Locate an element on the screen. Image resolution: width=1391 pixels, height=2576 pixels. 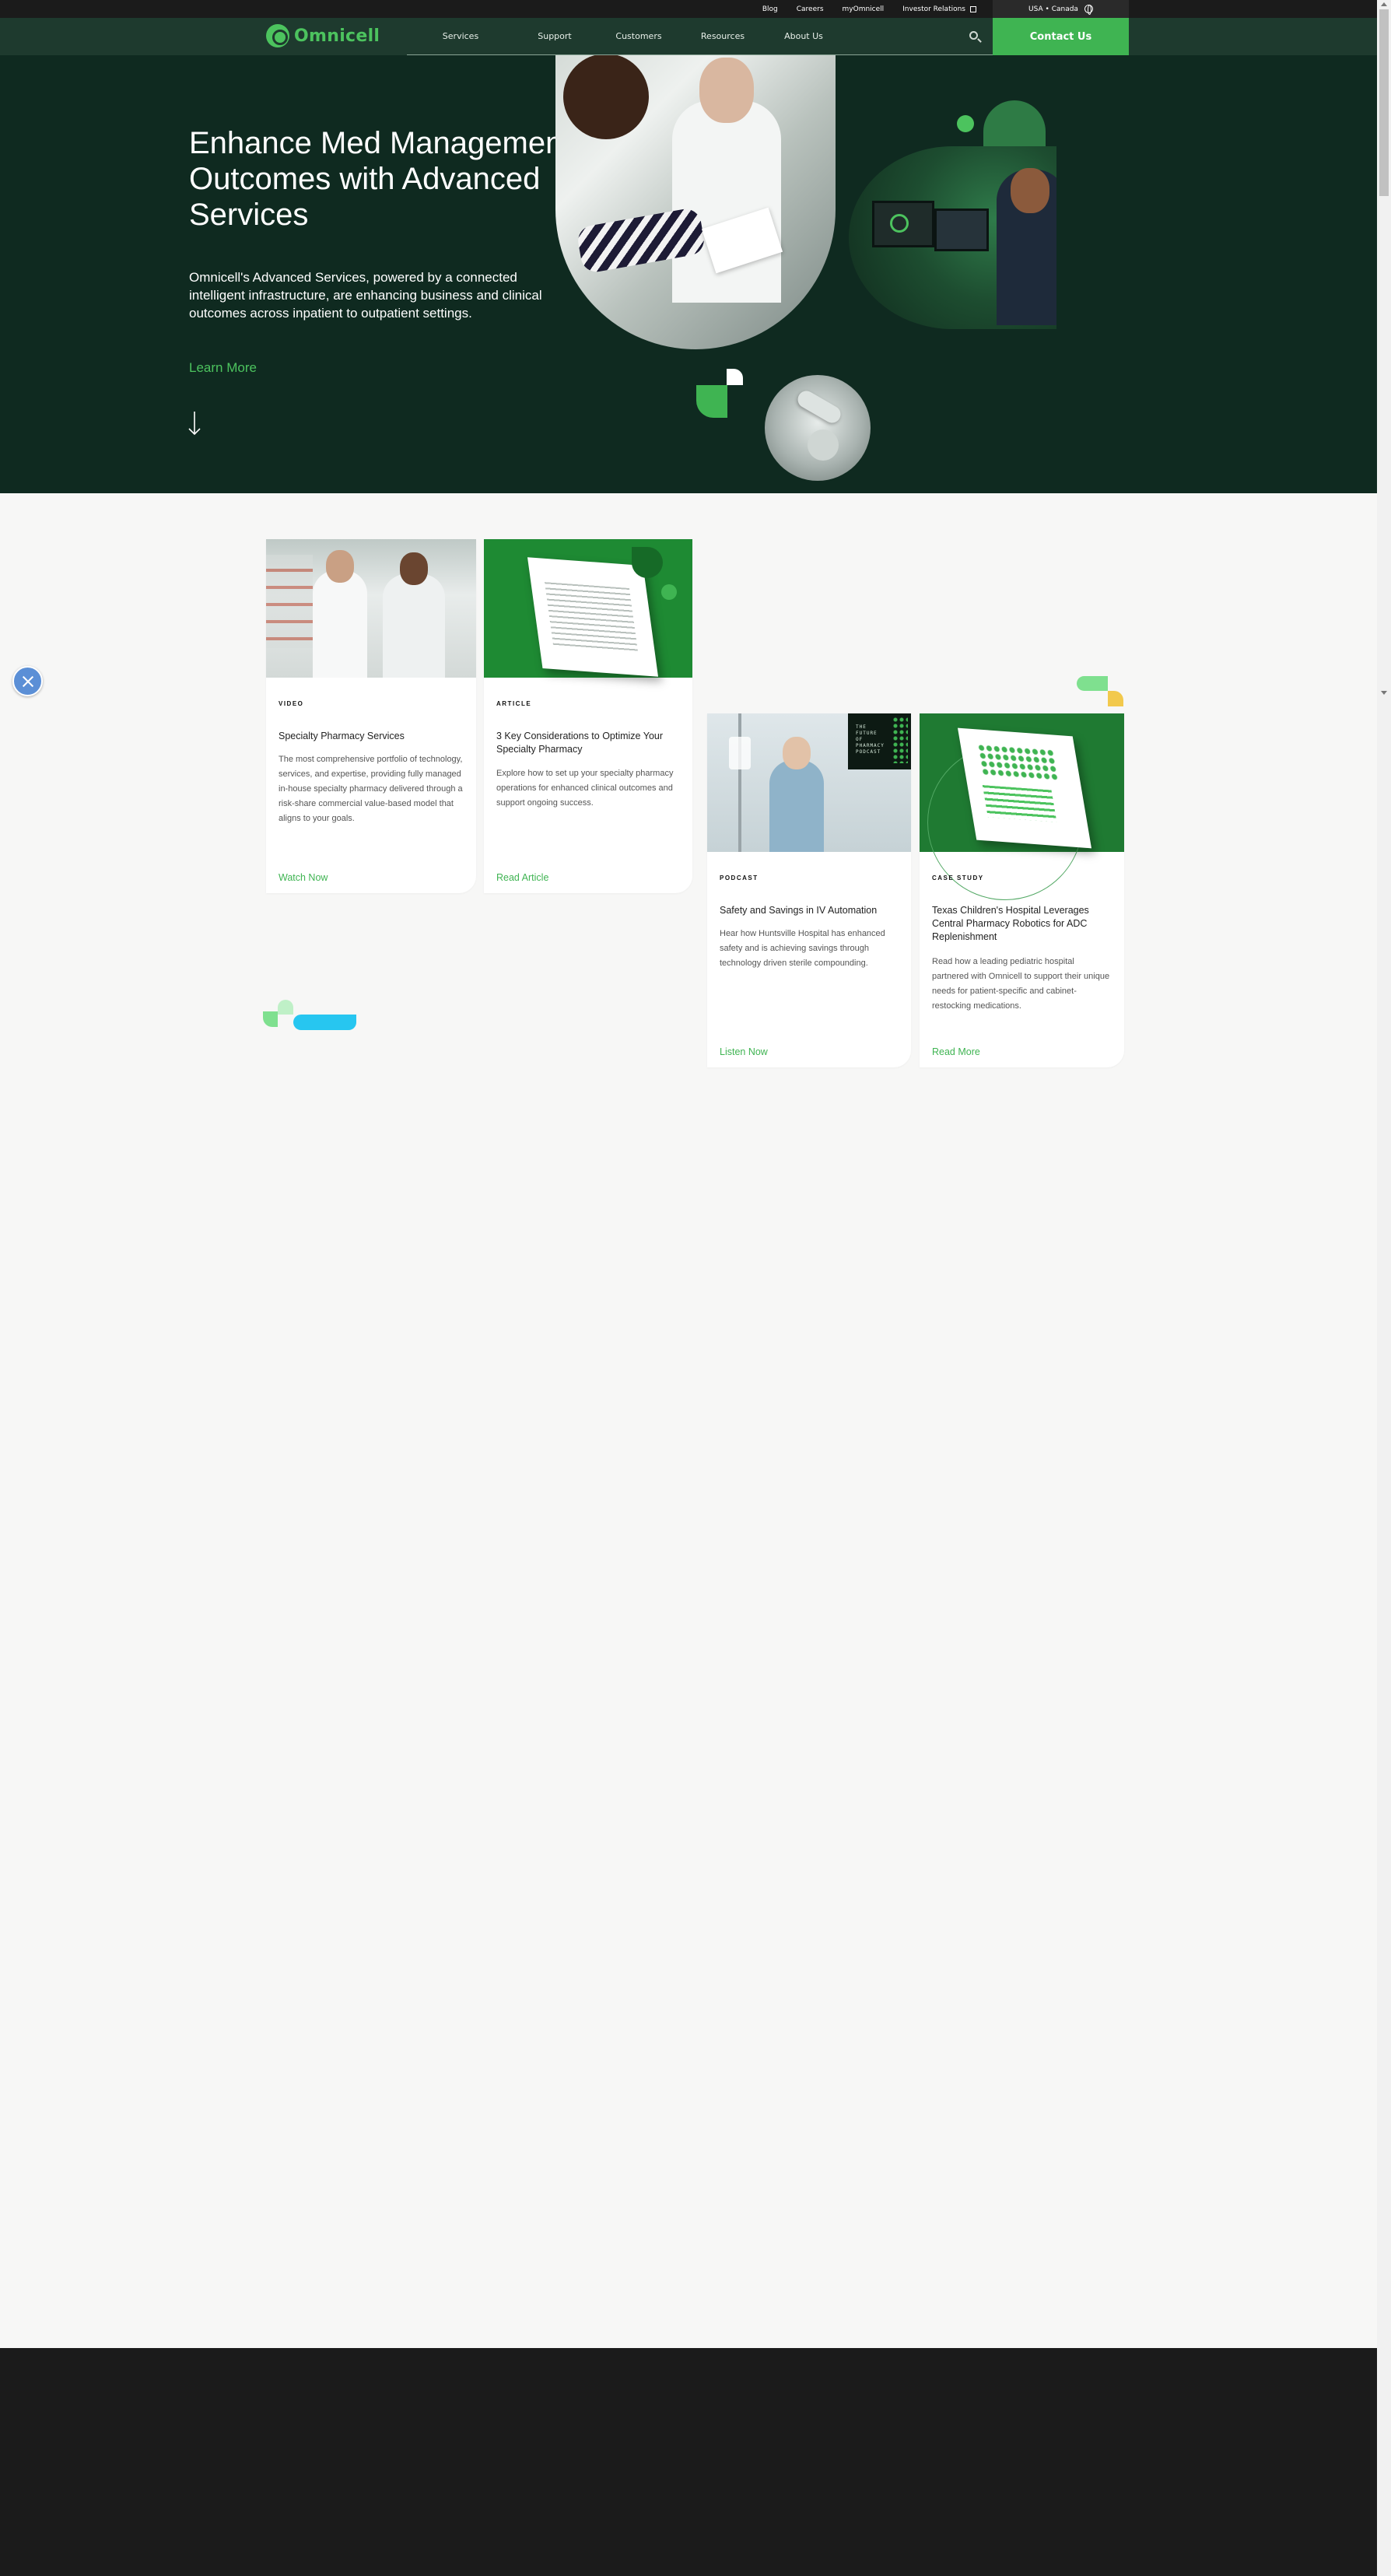
logo: Omnicell is located at coordinates (323, 35).